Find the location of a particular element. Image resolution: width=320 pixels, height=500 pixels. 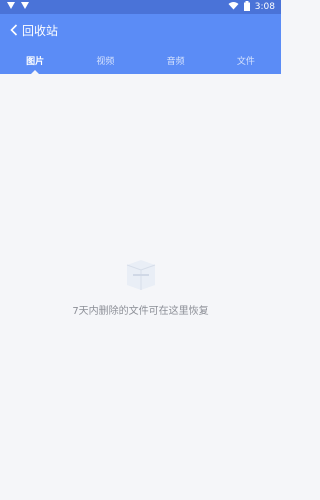

header: 回收站 图片 视频 音频 文件 is located at coordinates (140, 44).